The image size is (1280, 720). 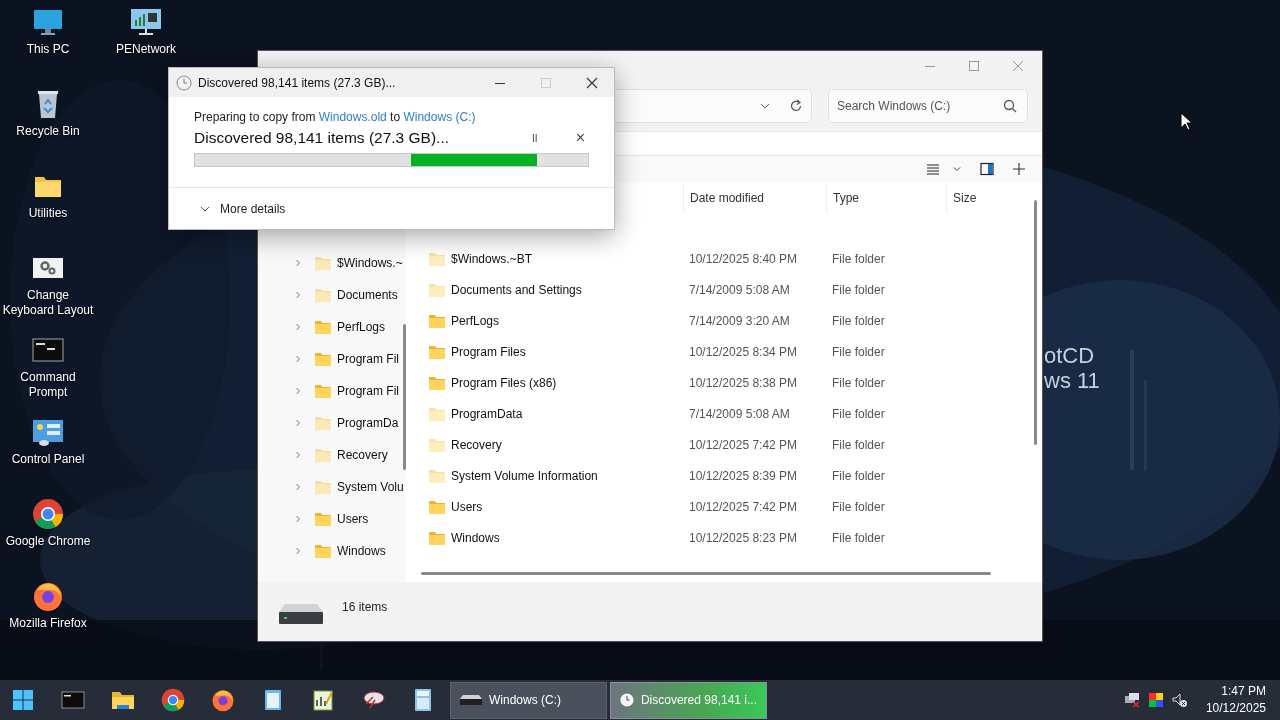 I want to click on desktop-icon-label: Recycle Bin, so click(x=48, y=131).